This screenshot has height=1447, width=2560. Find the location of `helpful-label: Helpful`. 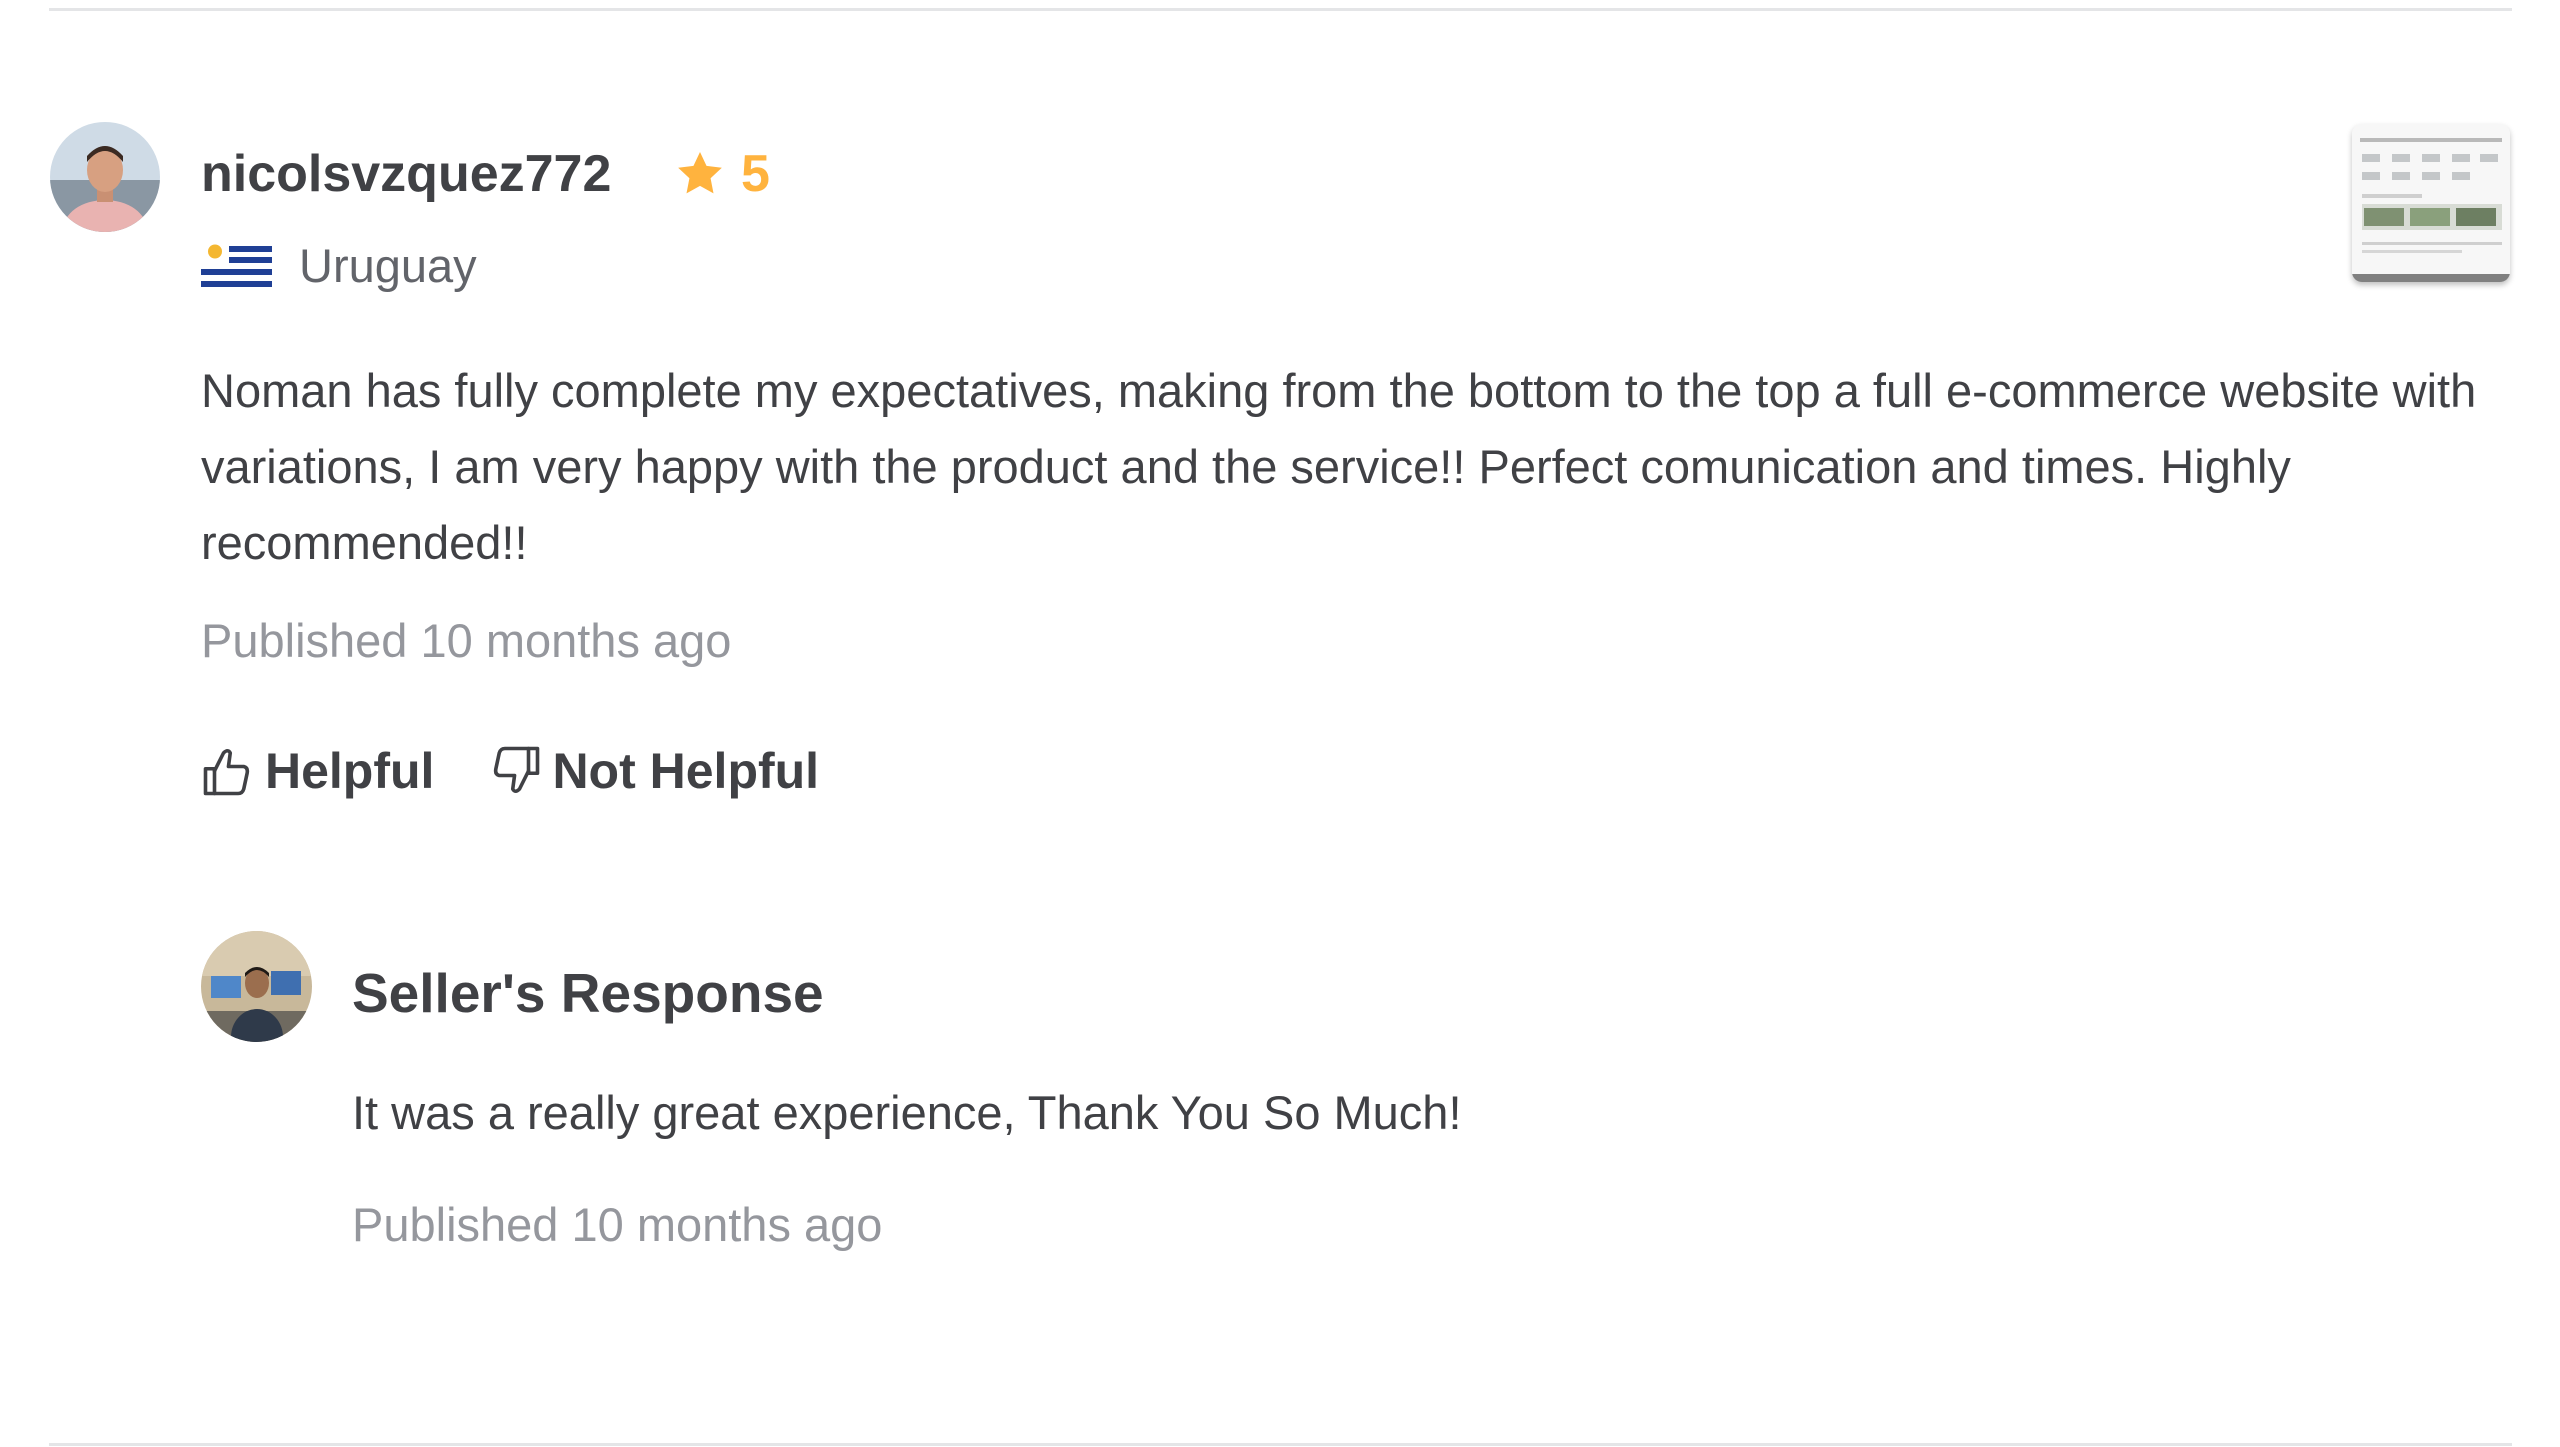

helpful-label: Helpful is located at coordinates (350, 771).